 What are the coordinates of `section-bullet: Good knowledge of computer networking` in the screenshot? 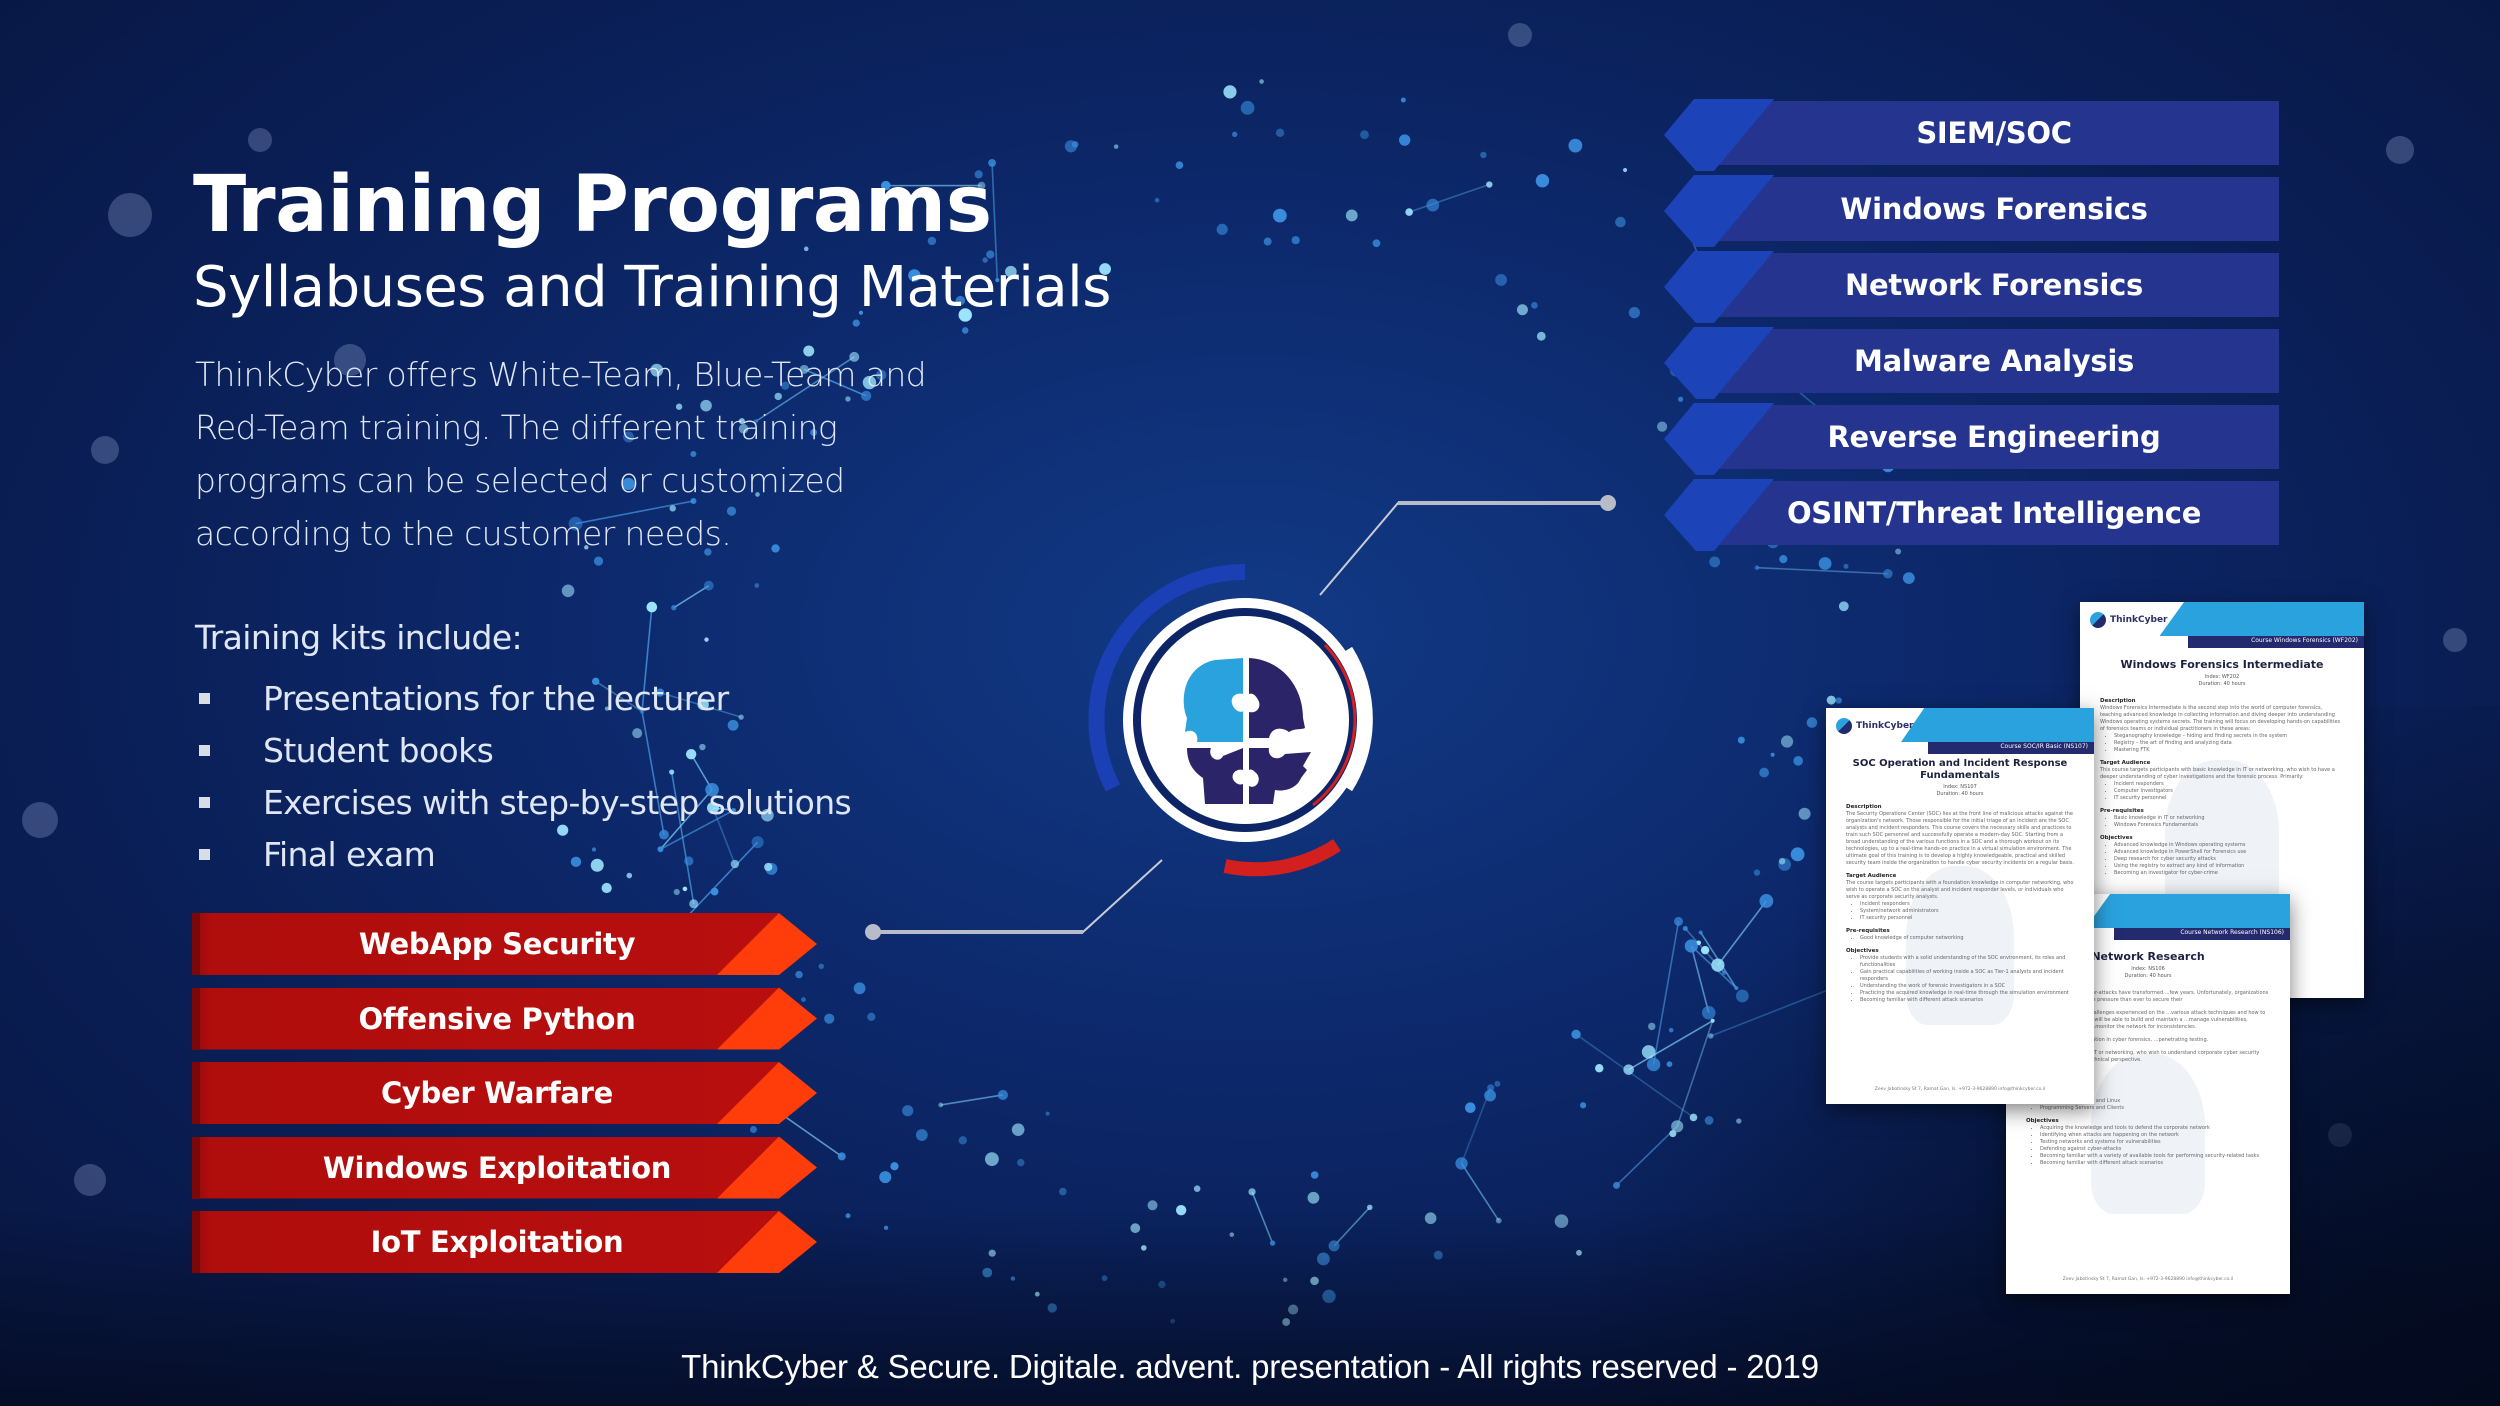 It's located at (1967, 938).